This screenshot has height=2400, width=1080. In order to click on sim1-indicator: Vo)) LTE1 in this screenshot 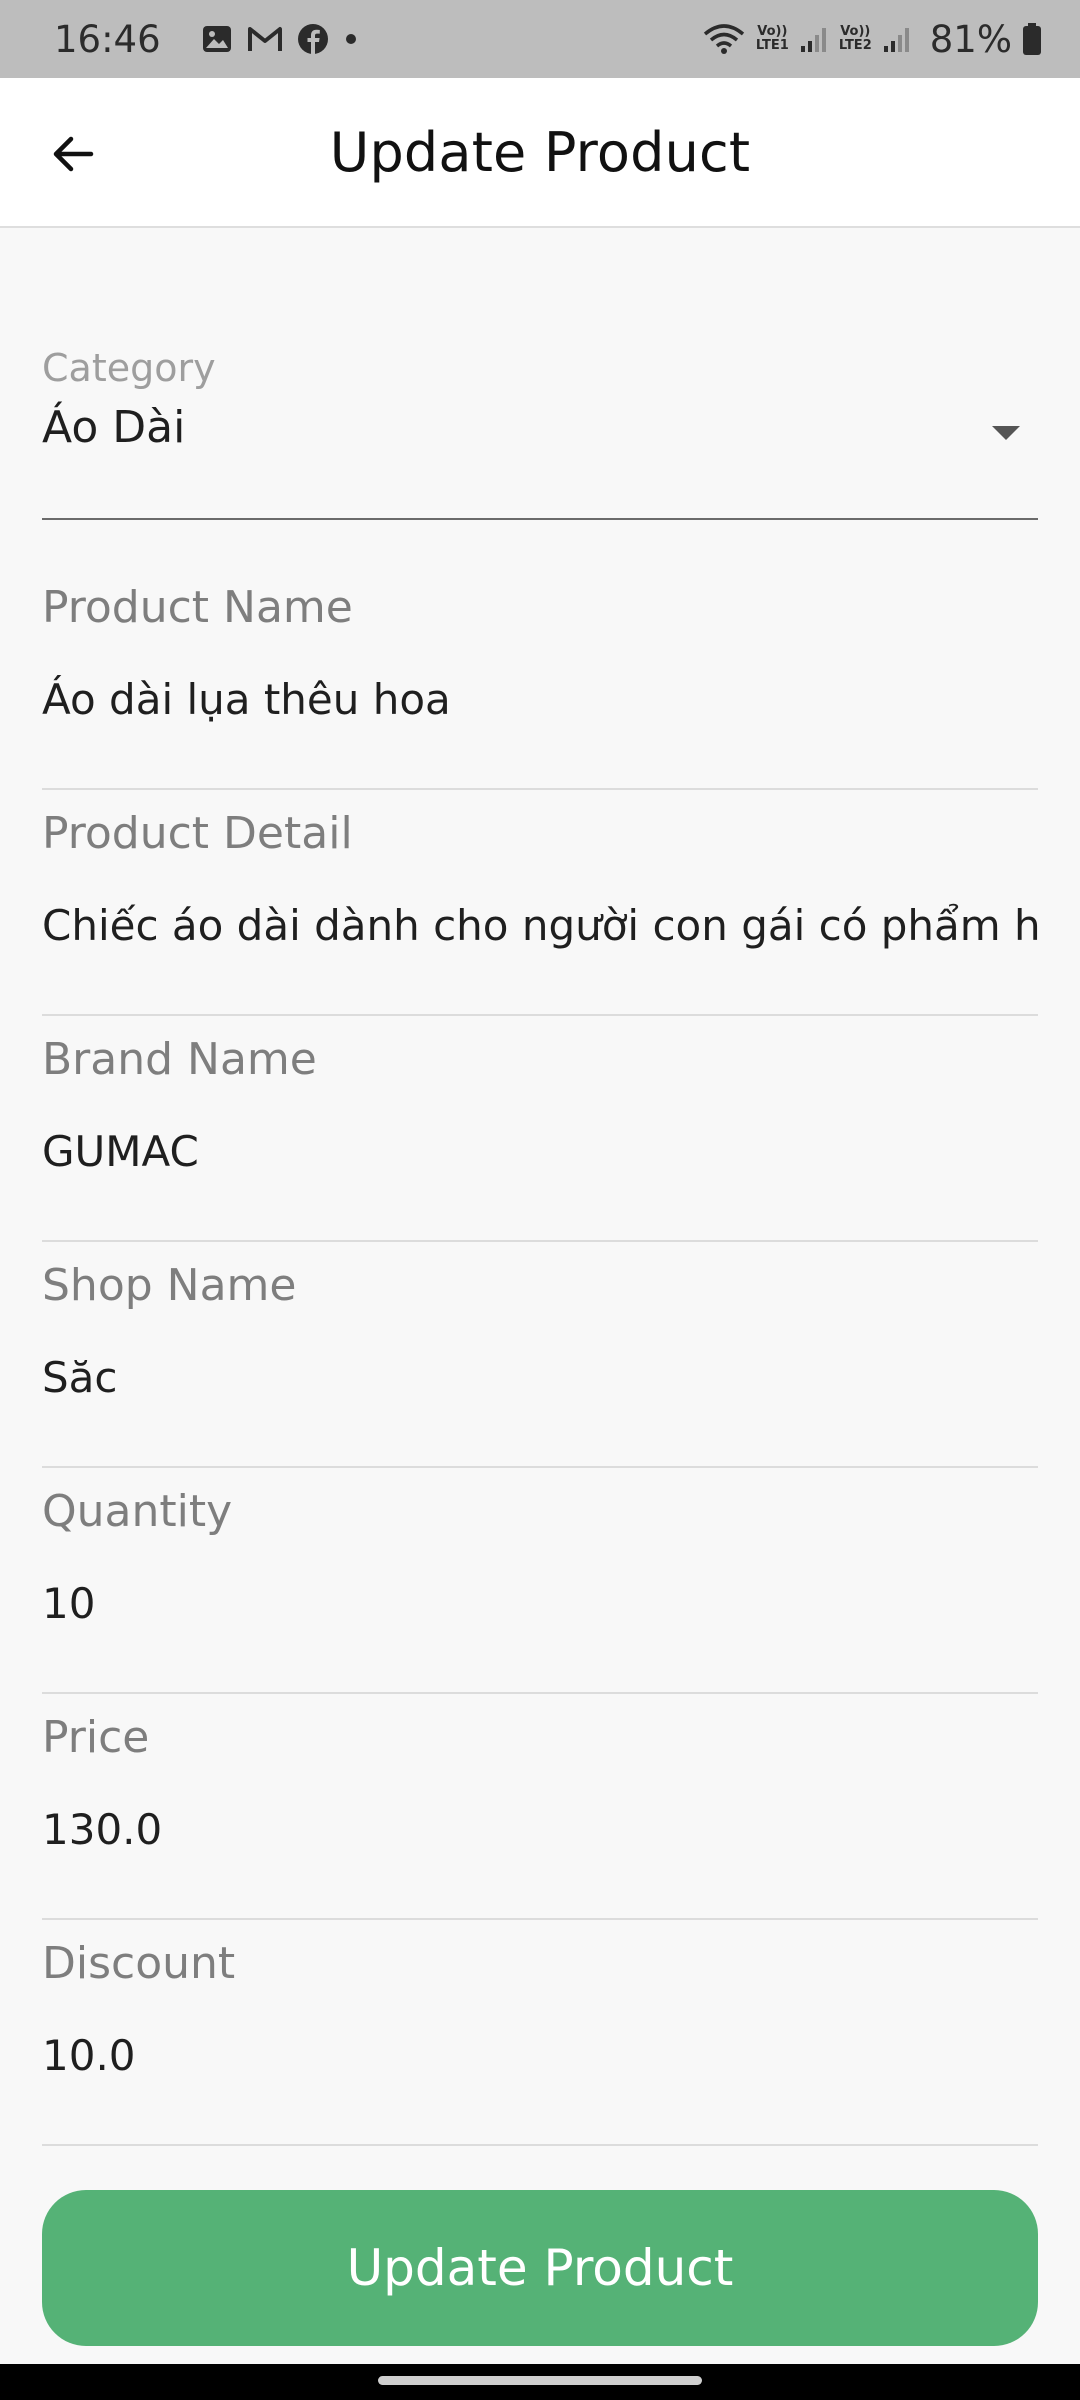, I will do `click(772, 39)`.